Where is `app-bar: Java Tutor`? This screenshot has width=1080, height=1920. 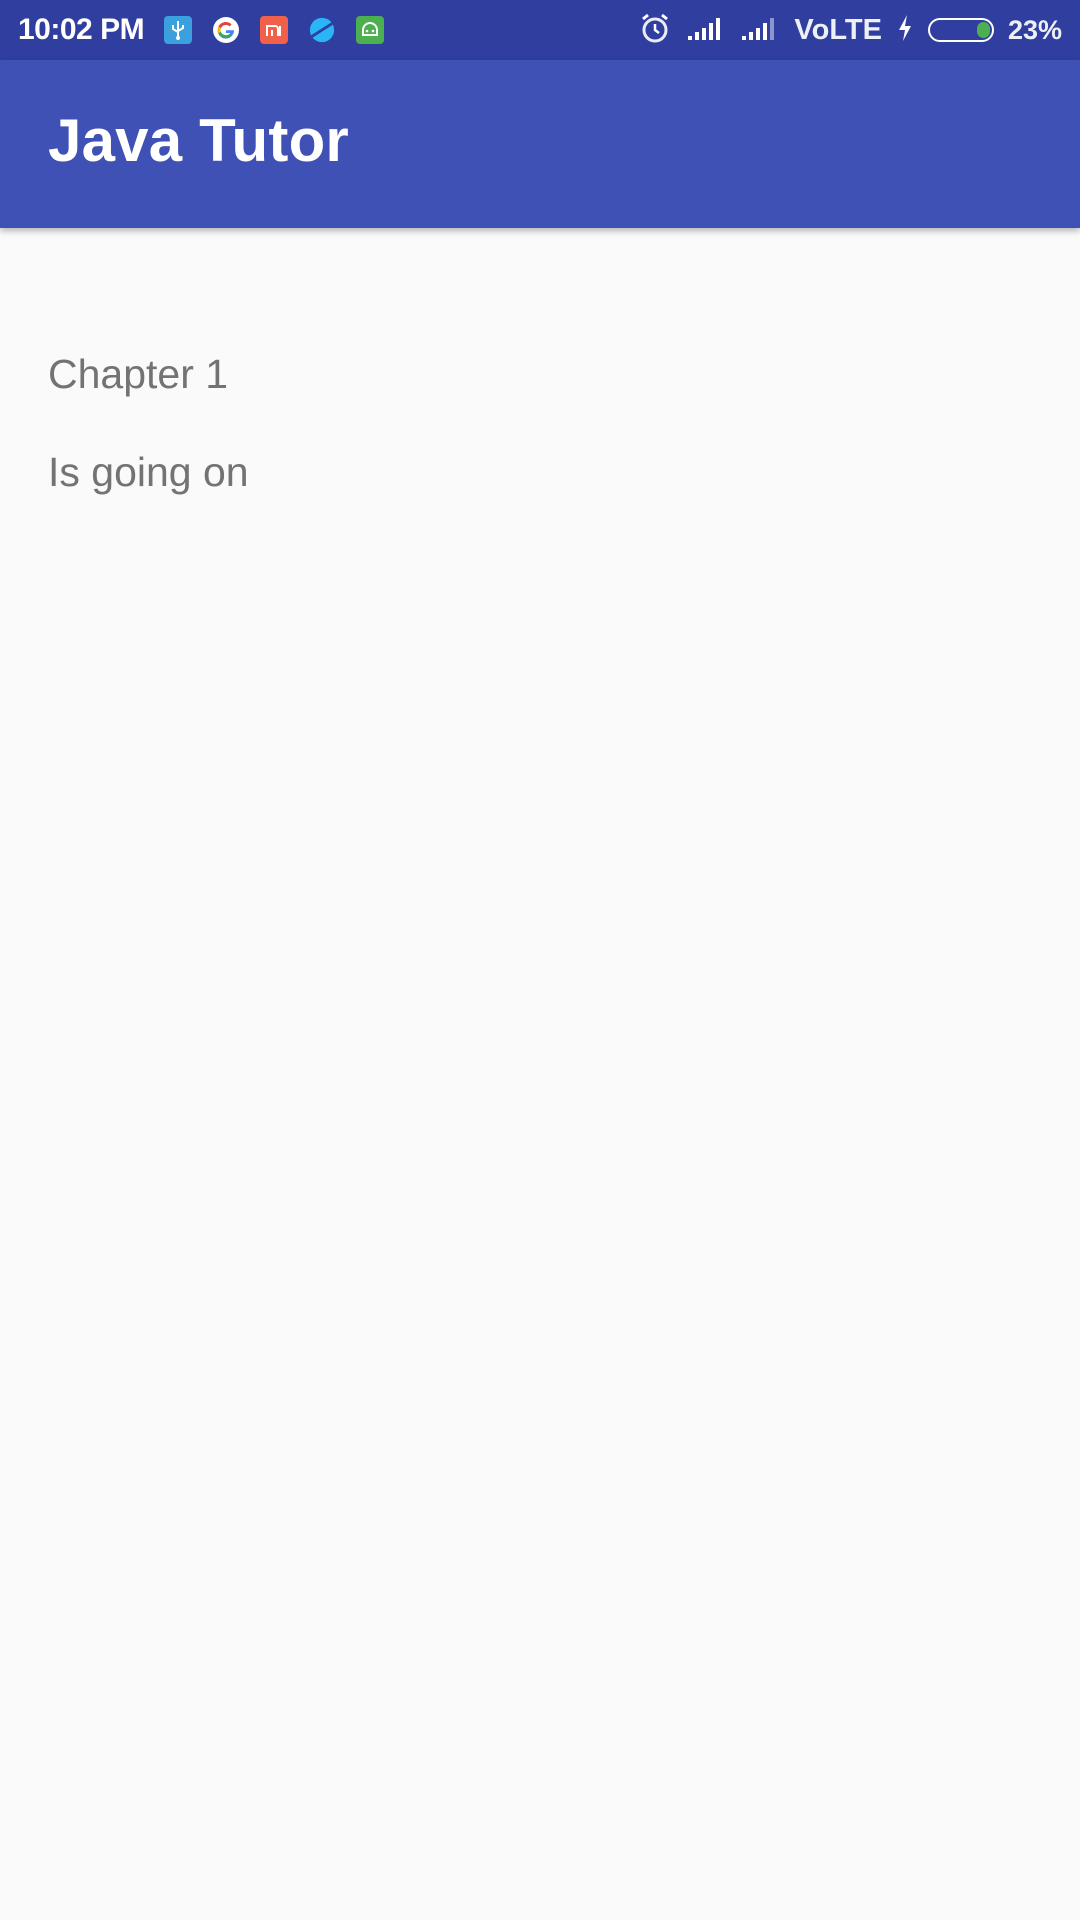 app-bar: Java Tutor is located at coordinates (540, 144).